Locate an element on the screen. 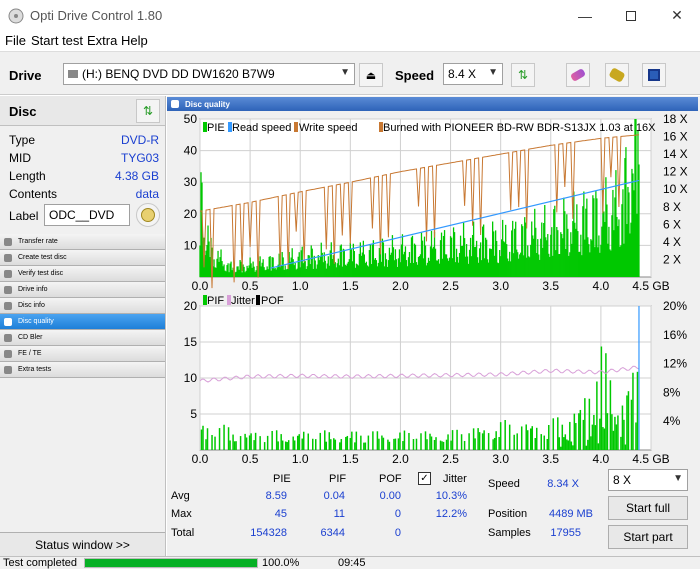  legend-read-speed: Read speed is located at coordinates (261, 128).